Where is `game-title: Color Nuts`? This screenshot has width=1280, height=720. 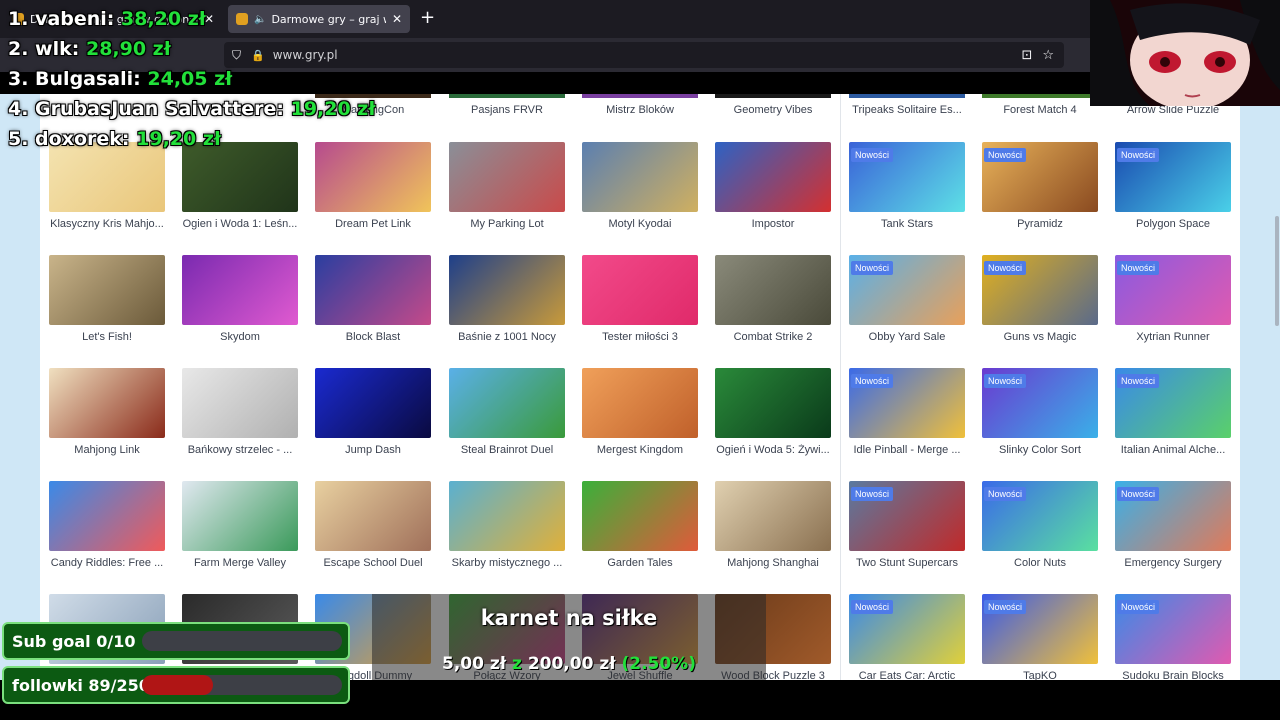
game-title: Color Nuts is located at coordinates (1040, 563).